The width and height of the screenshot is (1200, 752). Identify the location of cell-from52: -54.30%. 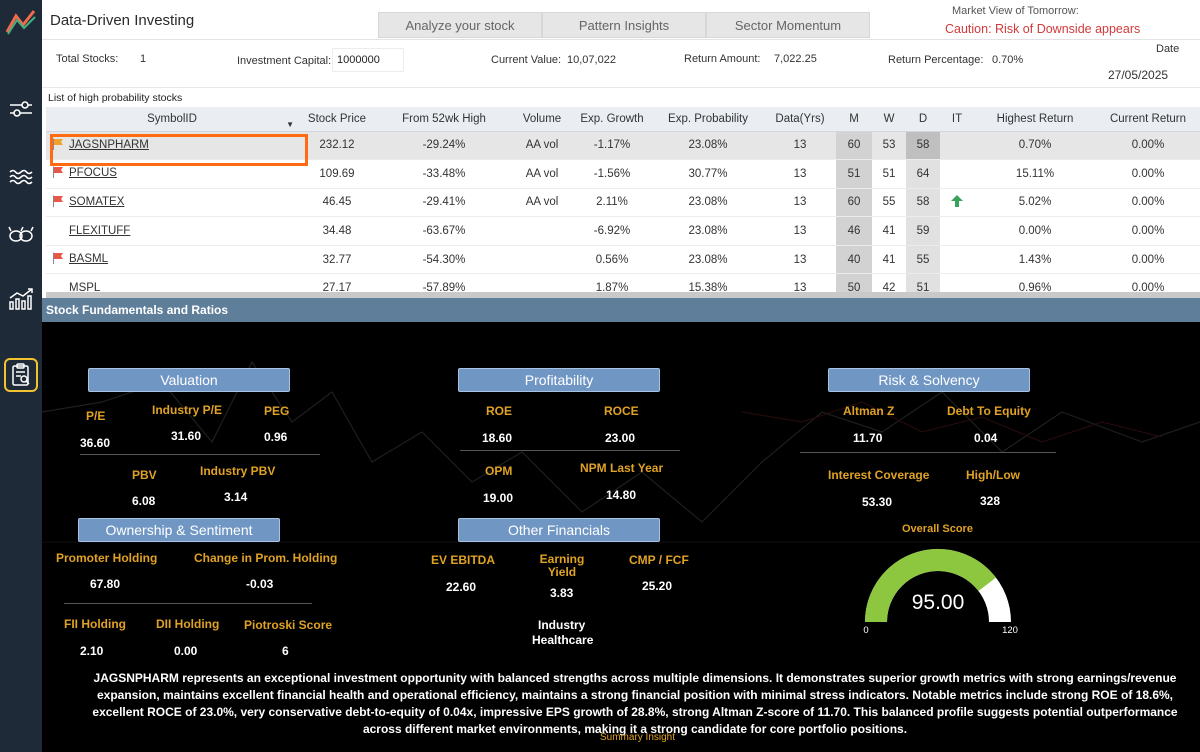
(444, 260).